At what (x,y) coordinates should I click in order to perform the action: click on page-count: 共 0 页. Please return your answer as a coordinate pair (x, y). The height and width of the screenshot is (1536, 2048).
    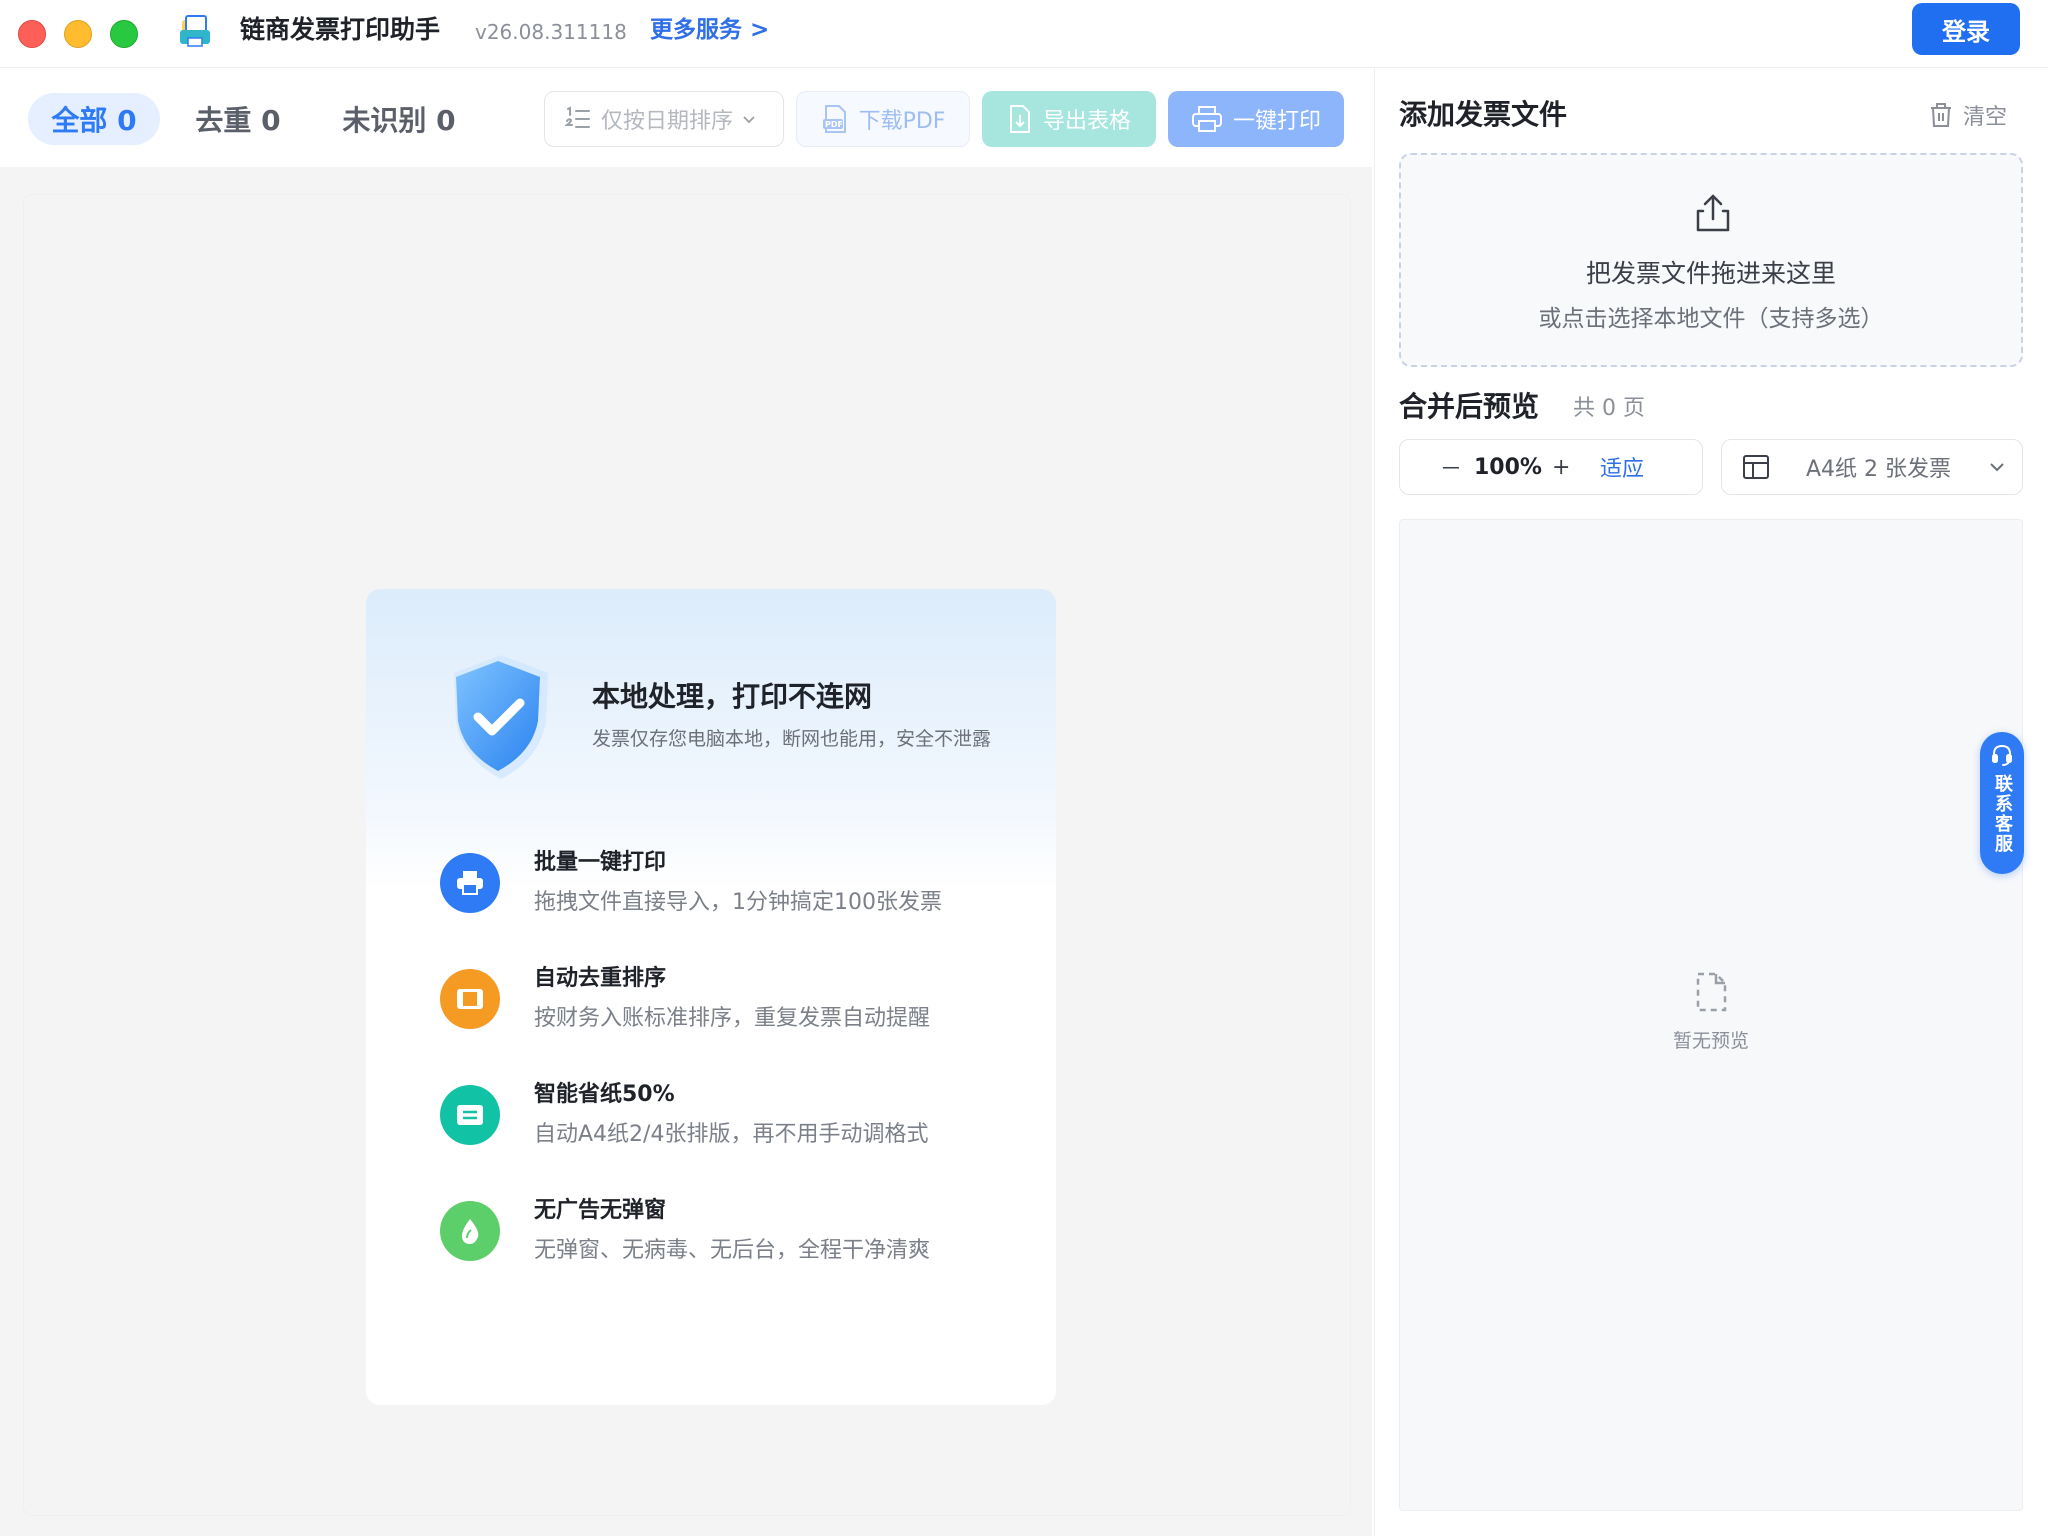
    Looking at the image, I should click on (1609, 408).